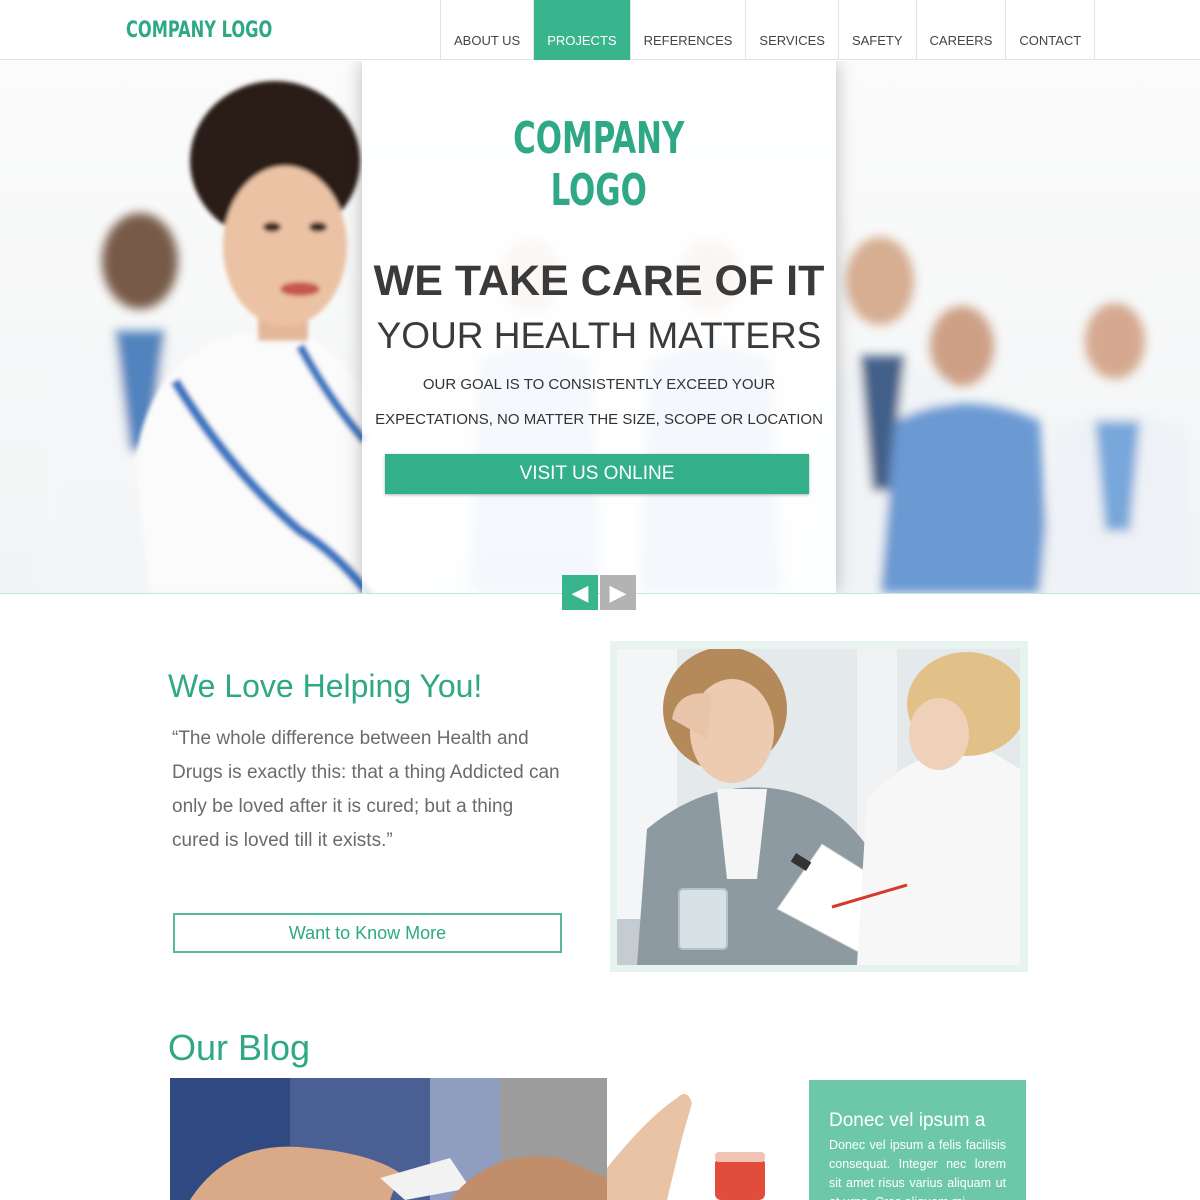  What do you see at coordinates (686, 1147) in the screenshot?
I see `refusing-drink-image` at bounding box center [686, 1147].